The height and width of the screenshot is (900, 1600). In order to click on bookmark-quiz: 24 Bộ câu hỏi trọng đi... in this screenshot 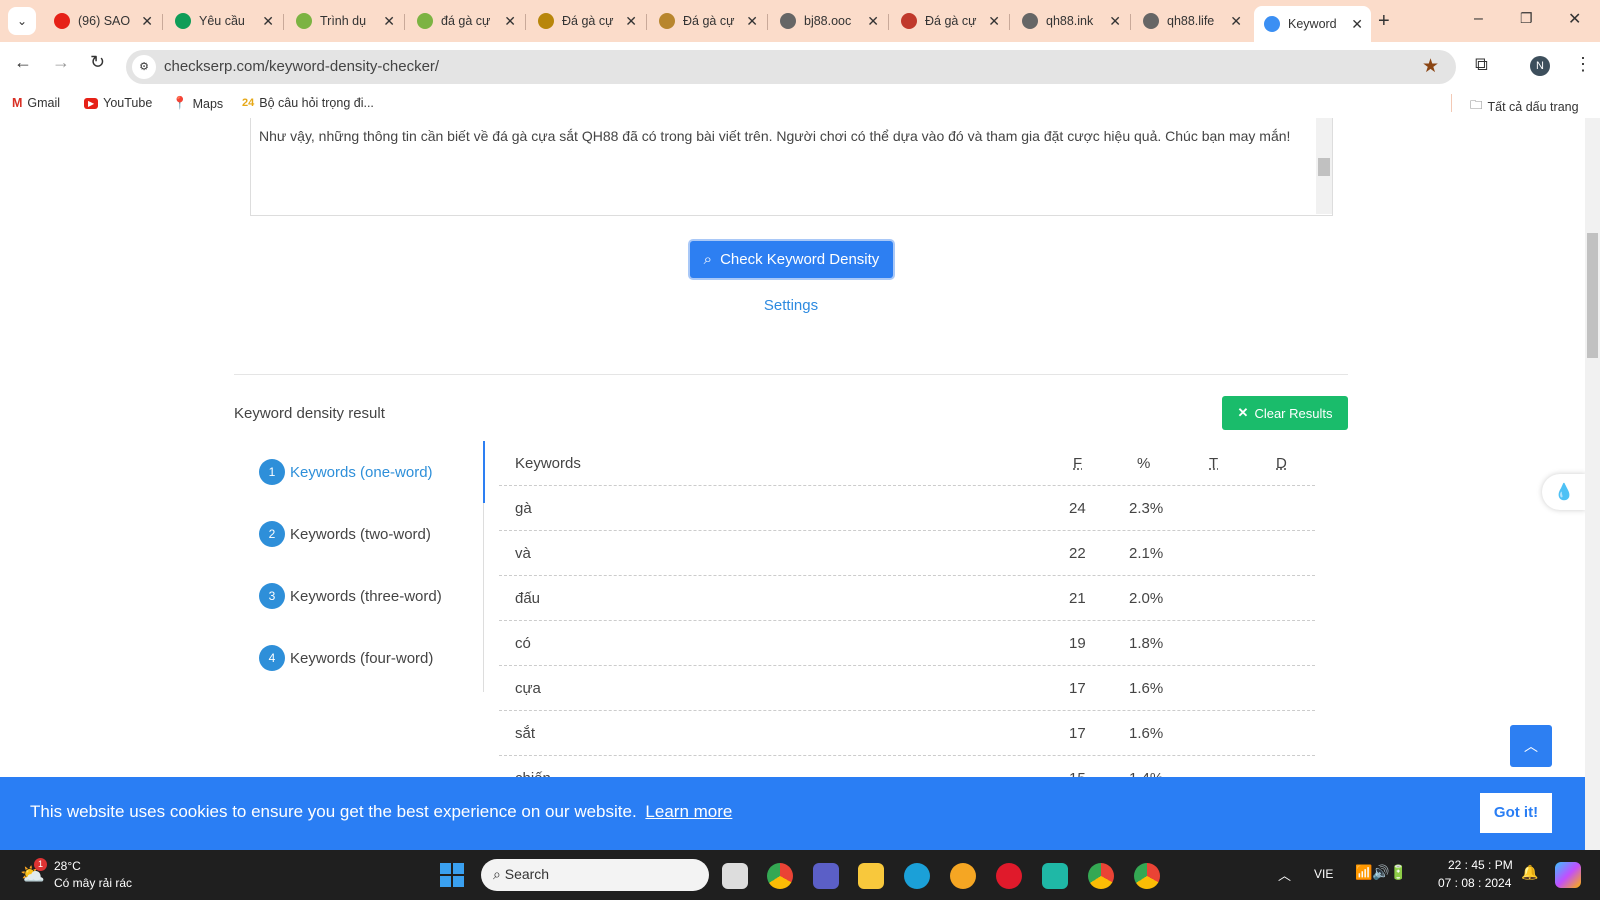, I will do `click(308, 103)`.